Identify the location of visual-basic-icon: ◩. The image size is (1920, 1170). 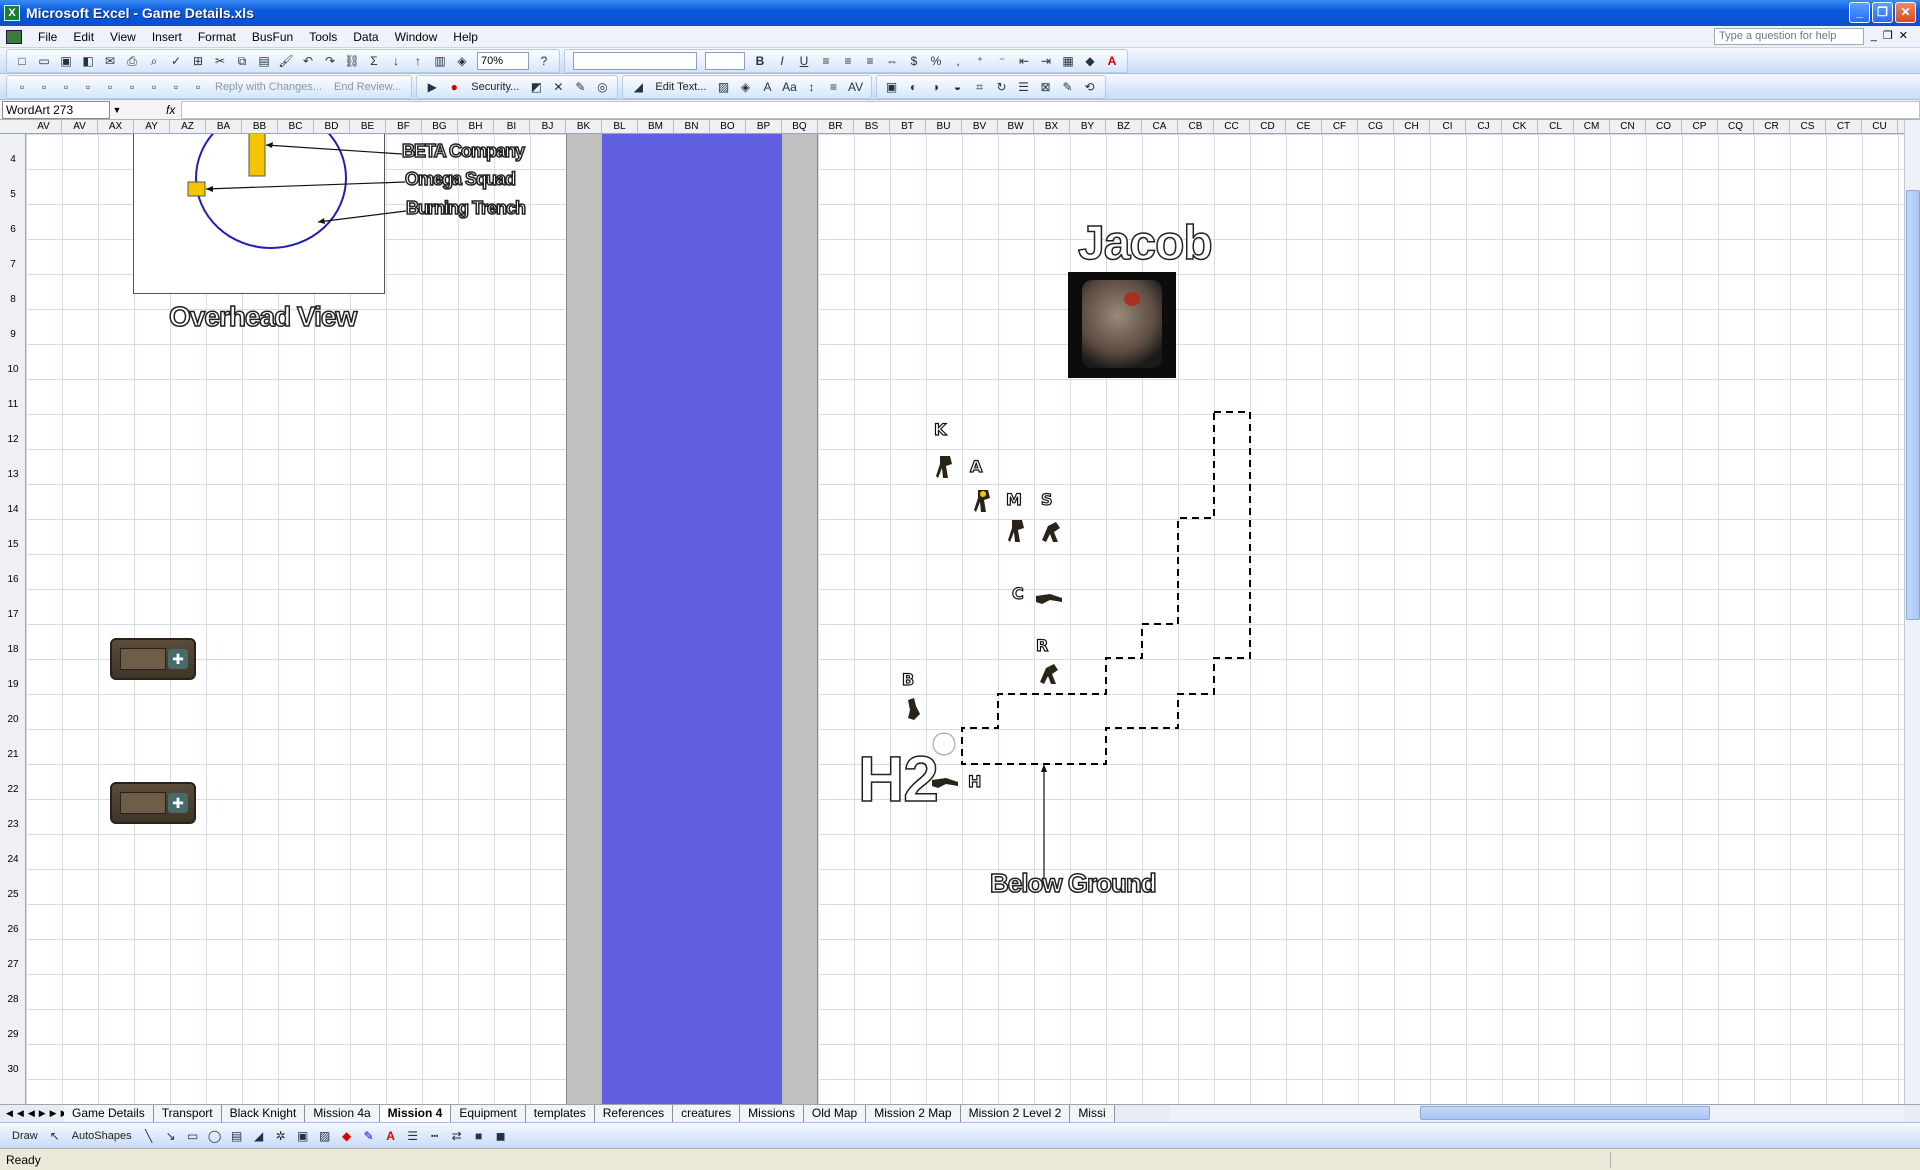
(536, 87).